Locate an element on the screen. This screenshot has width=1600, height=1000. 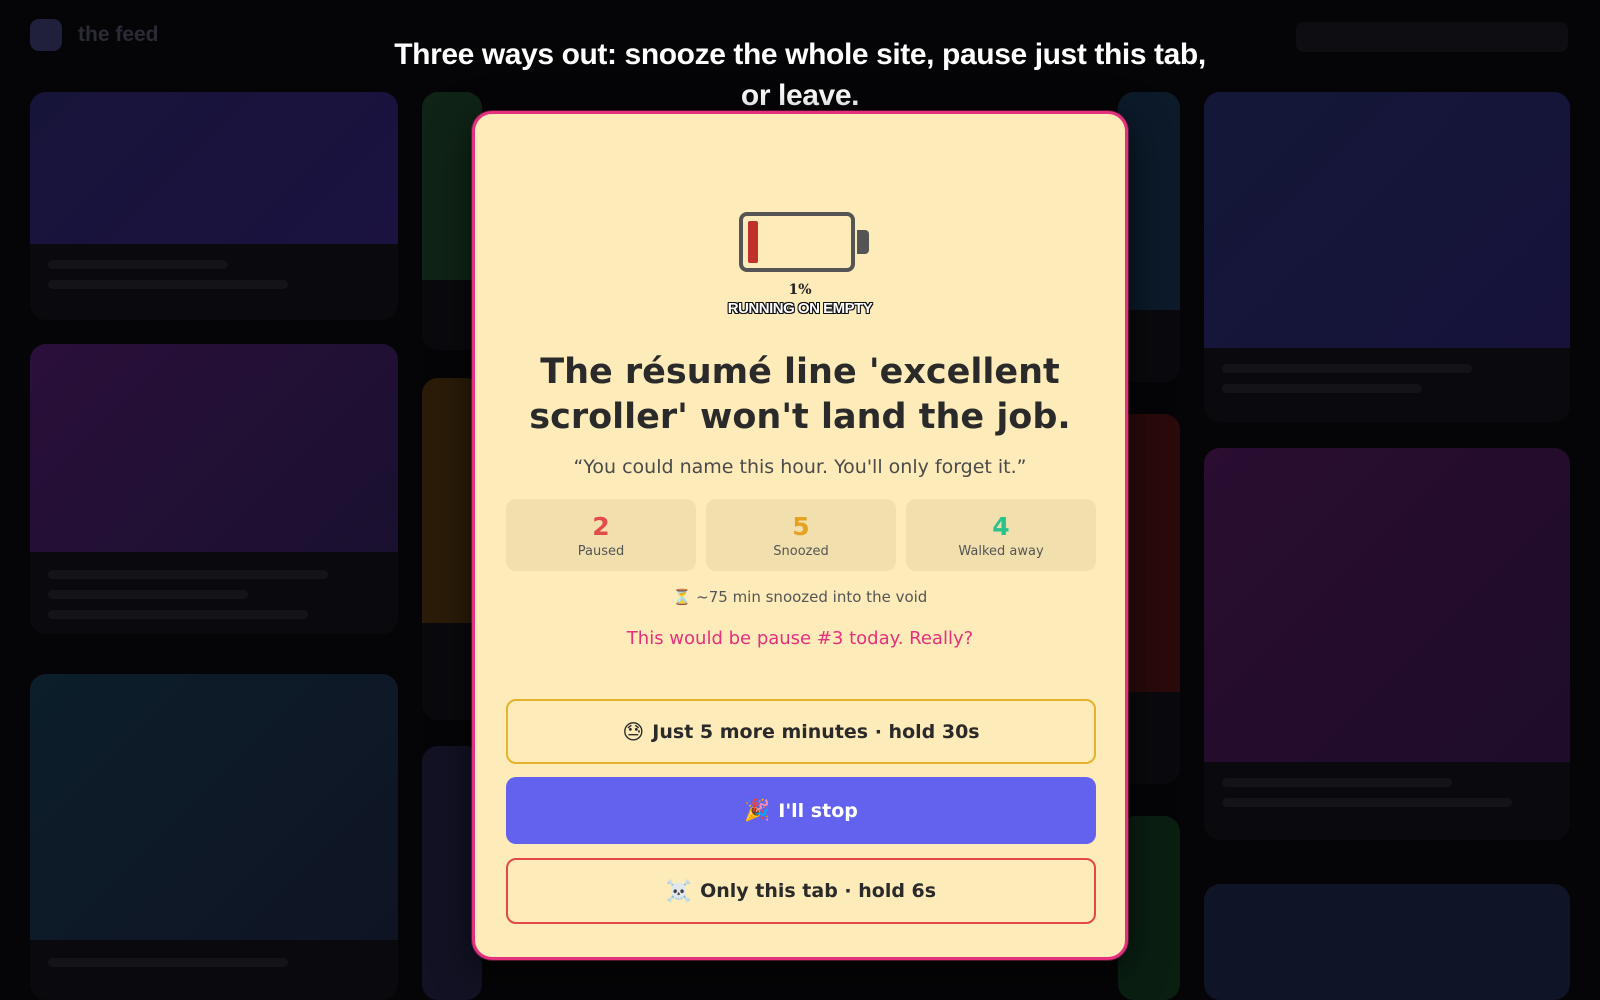
snooze-button-label: Just 5 more minutes · hold 30s is located at coordinates (816, 731).